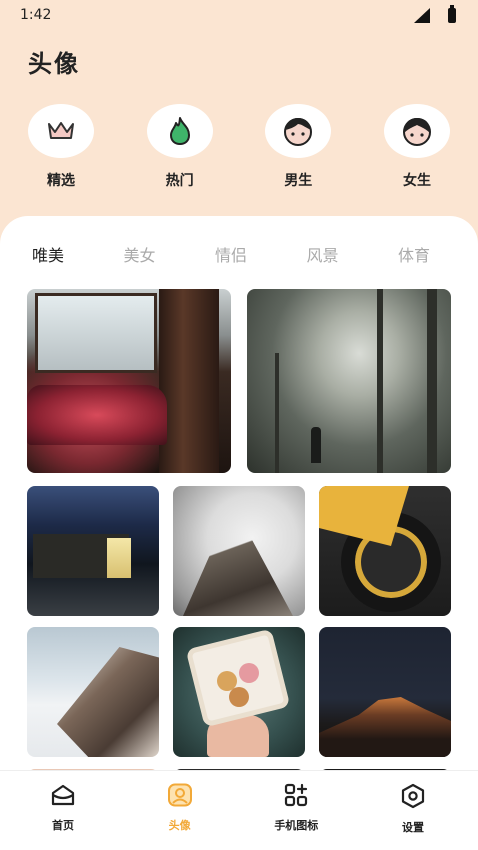  Describe the element at coordinates (435, 13) in the screenshot. I see `status-icons` at that location.